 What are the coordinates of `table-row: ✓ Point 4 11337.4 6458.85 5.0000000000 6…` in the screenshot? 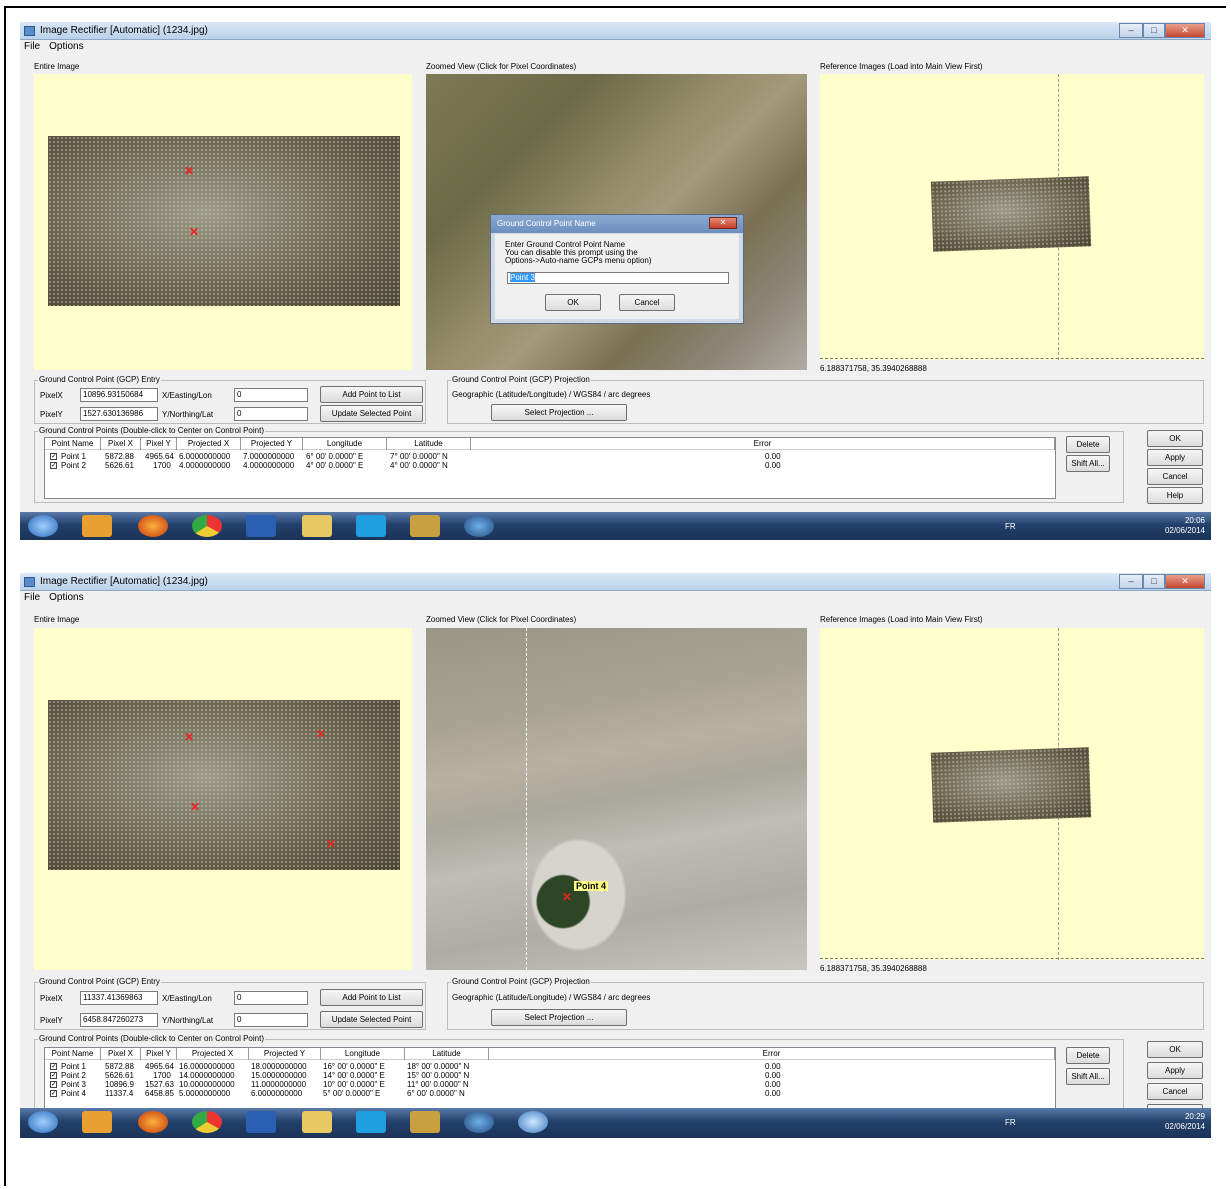 It's located at (550, 1093).